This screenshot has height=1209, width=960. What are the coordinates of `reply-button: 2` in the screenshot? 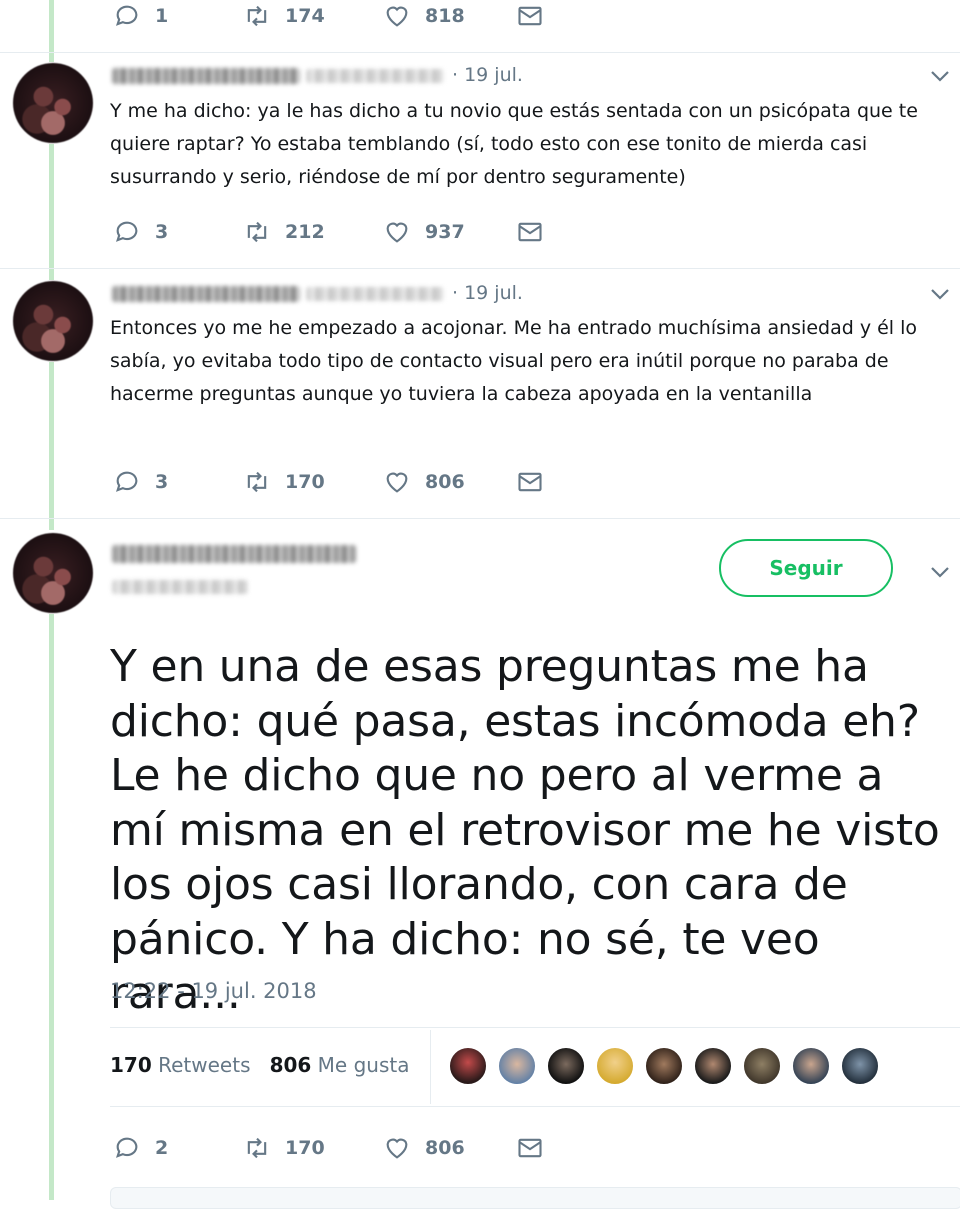 It's located at (140, 1148).